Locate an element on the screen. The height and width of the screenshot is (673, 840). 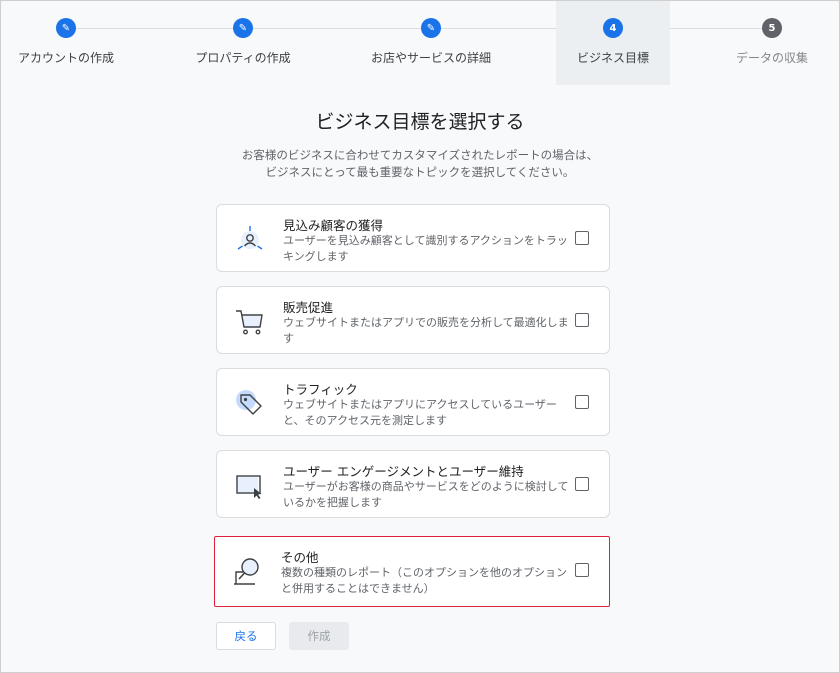
magnifier-icon is located at coordinates (246, 571).